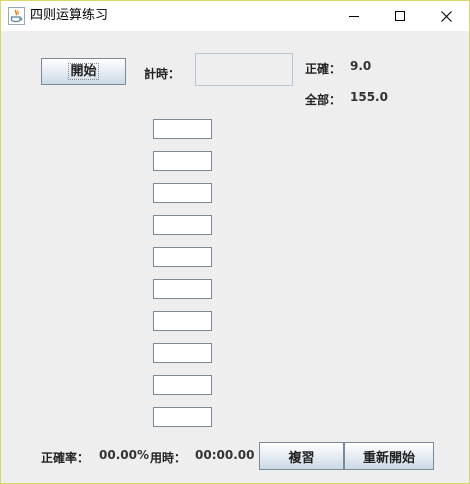 The image size is (470, 484). I want to click on minimize-icon, so click(354, 16).